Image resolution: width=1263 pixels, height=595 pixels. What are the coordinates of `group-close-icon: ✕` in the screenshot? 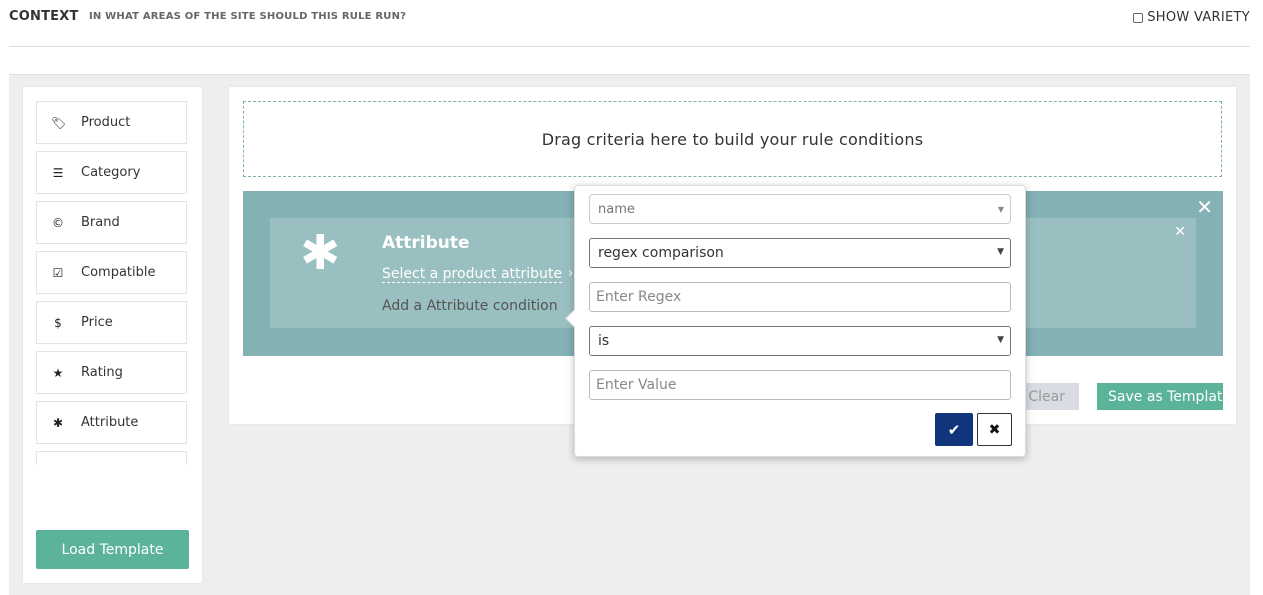 It's located at (1204, 207).